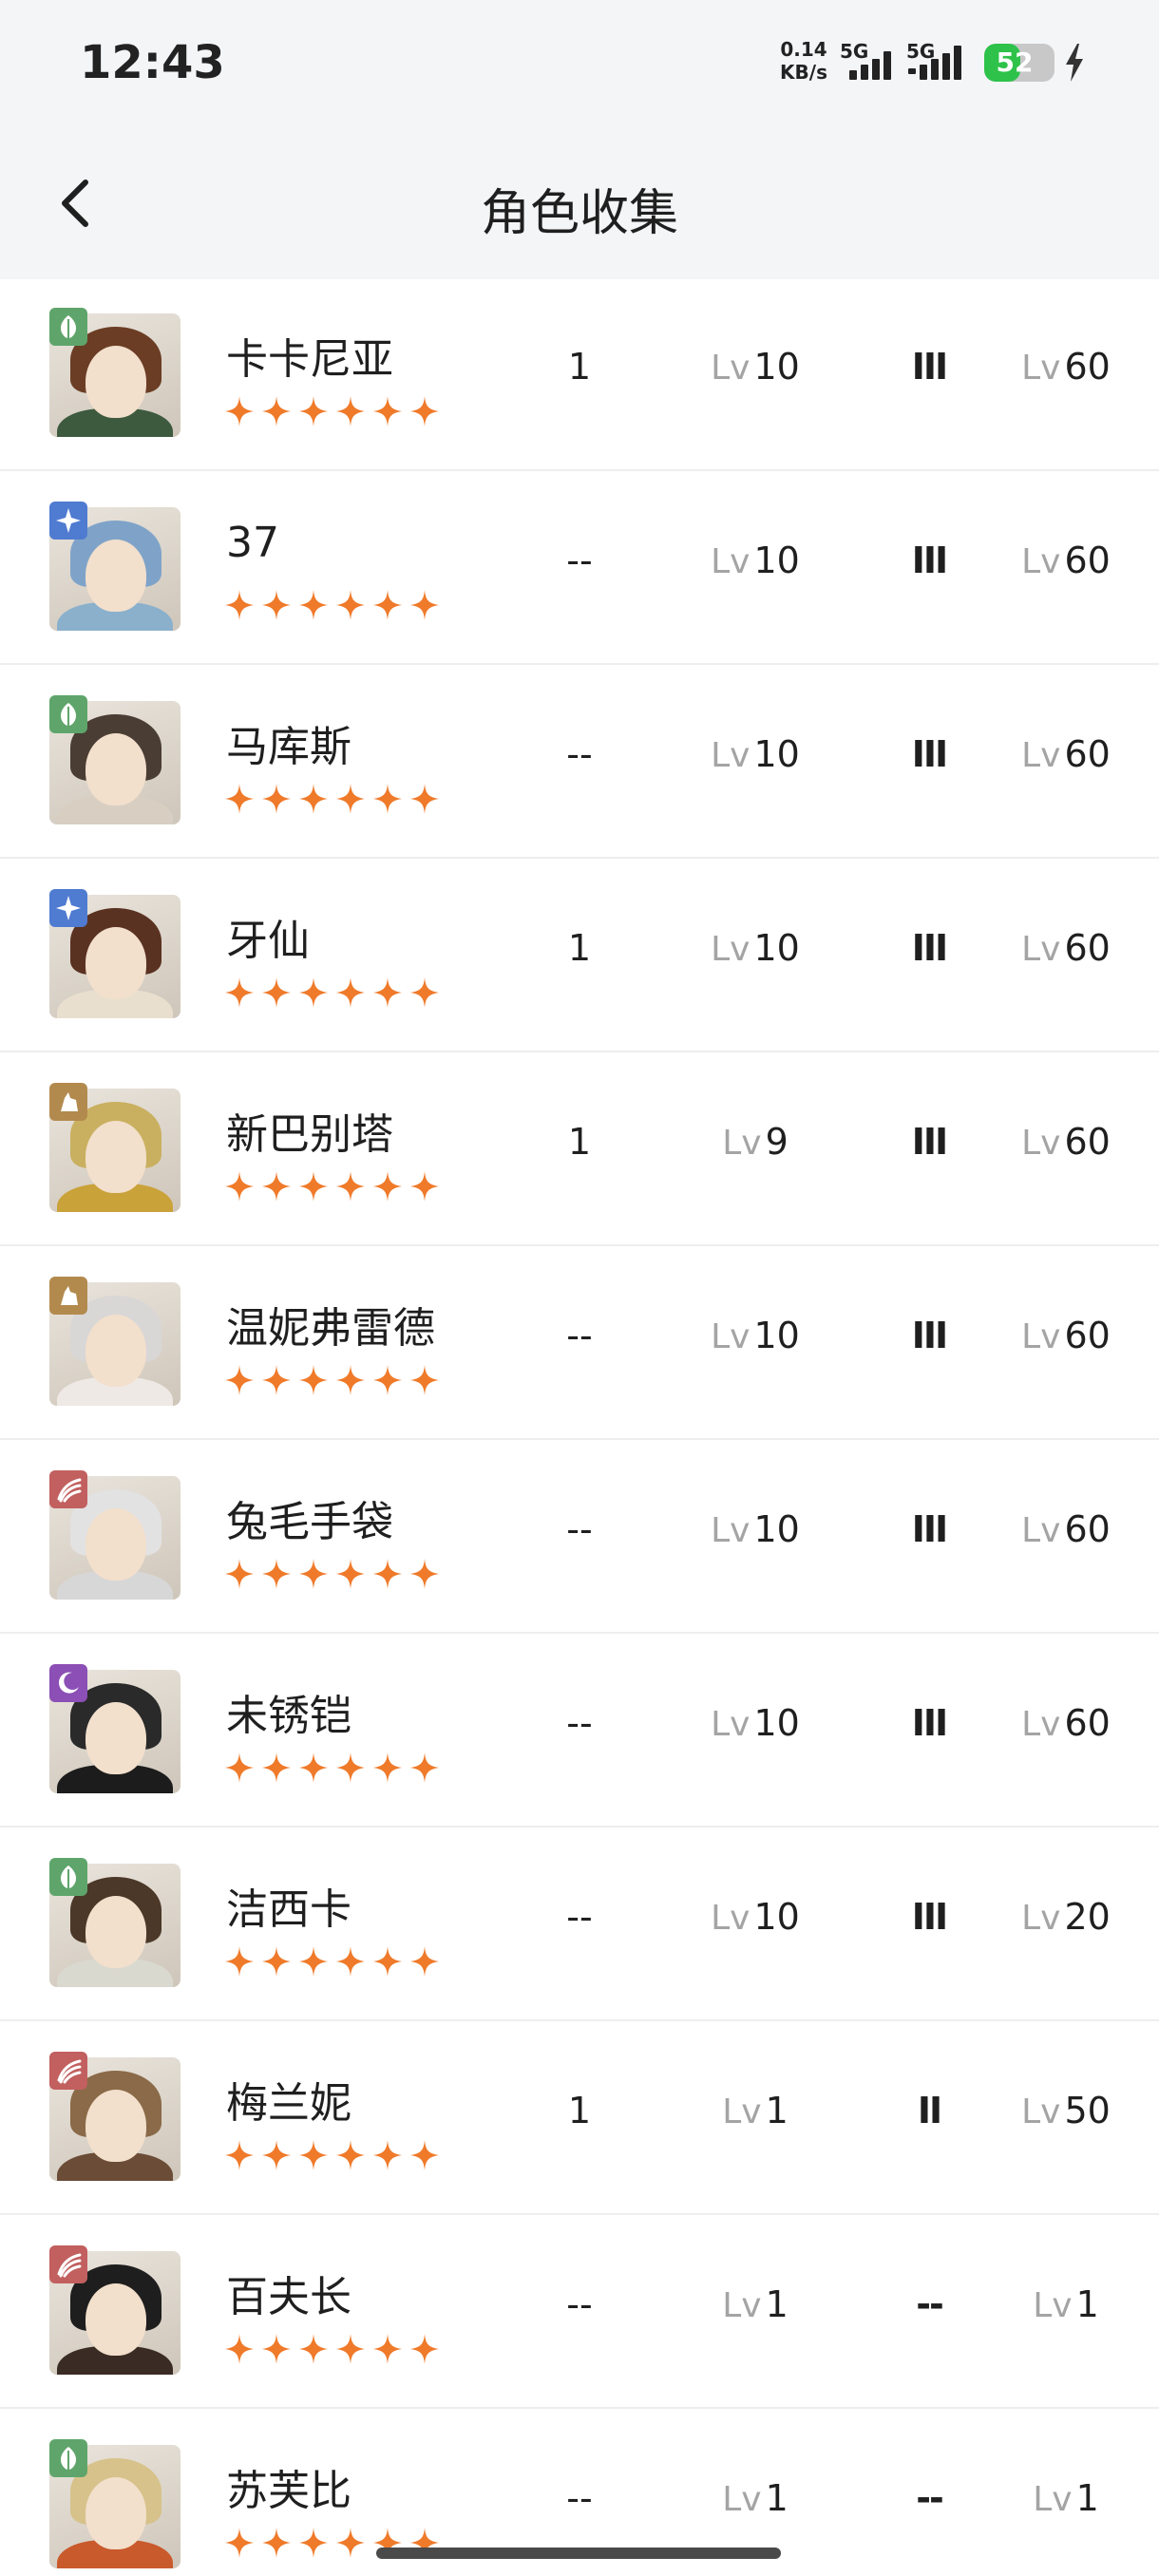 Image resolution: width=1159 pixels, height=2576 pixels. I want to click on character-row: 兔毛手袋 -- Lv 10 III Lv 60, so click(579, 1537).